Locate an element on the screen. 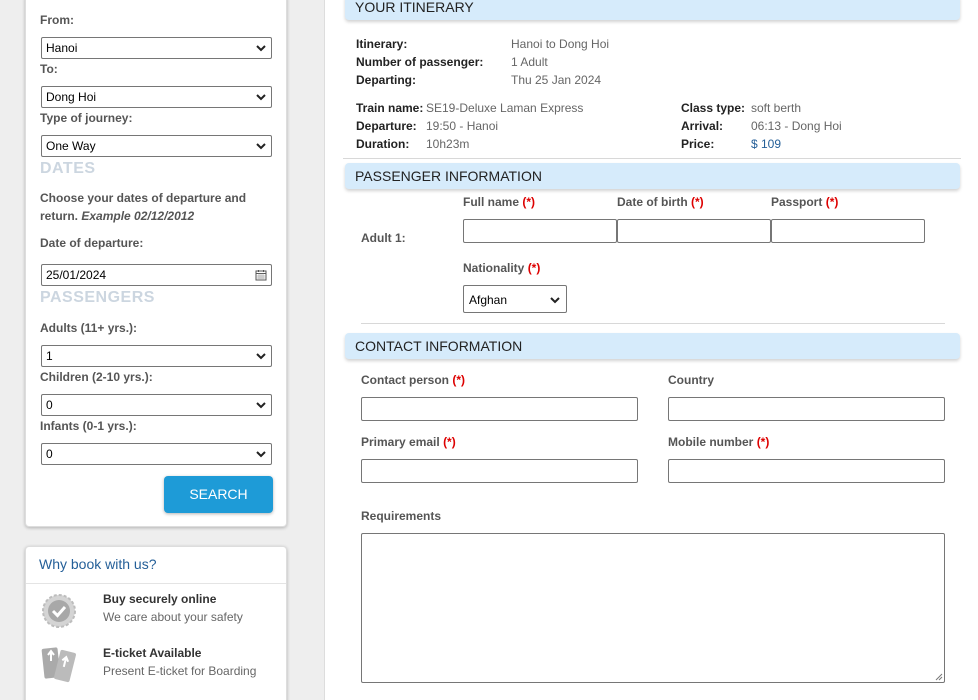  departure-date-input: 25/01/2024 is located at coordinates (156, 275).